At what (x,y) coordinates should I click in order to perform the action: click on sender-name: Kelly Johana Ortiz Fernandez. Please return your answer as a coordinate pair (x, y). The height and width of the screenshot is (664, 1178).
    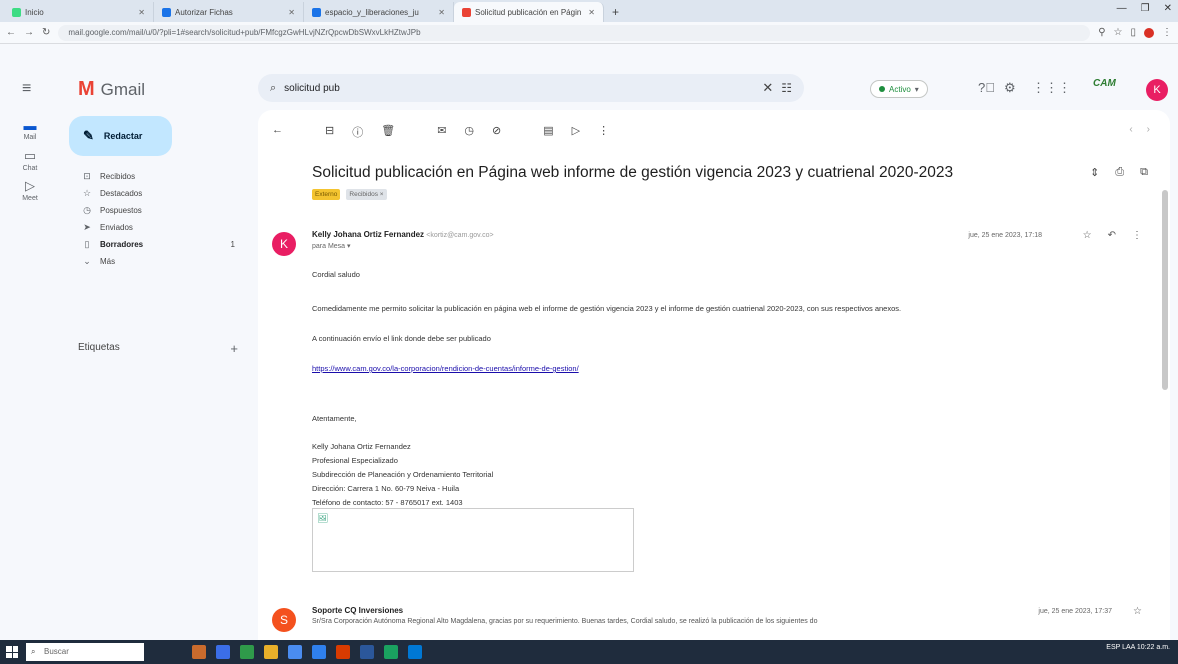
    Looking at the image, I should click on (368, 234).